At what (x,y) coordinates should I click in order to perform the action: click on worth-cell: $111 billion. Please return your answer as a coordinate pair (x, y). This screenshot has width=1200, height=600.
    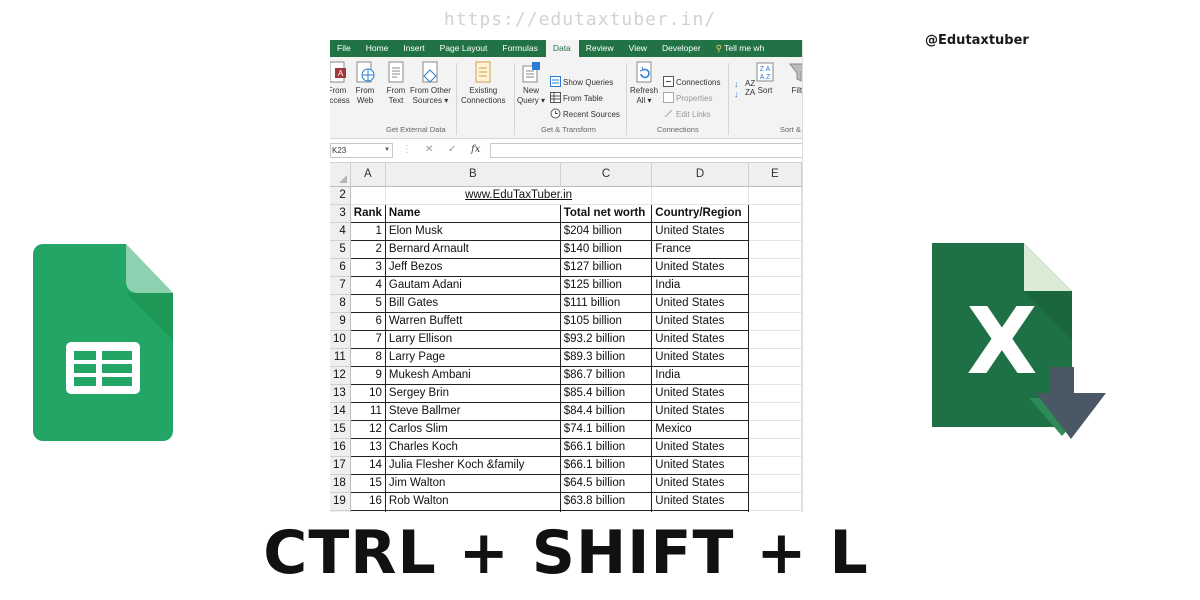
    Looking at the image, I should click on (606, 303).